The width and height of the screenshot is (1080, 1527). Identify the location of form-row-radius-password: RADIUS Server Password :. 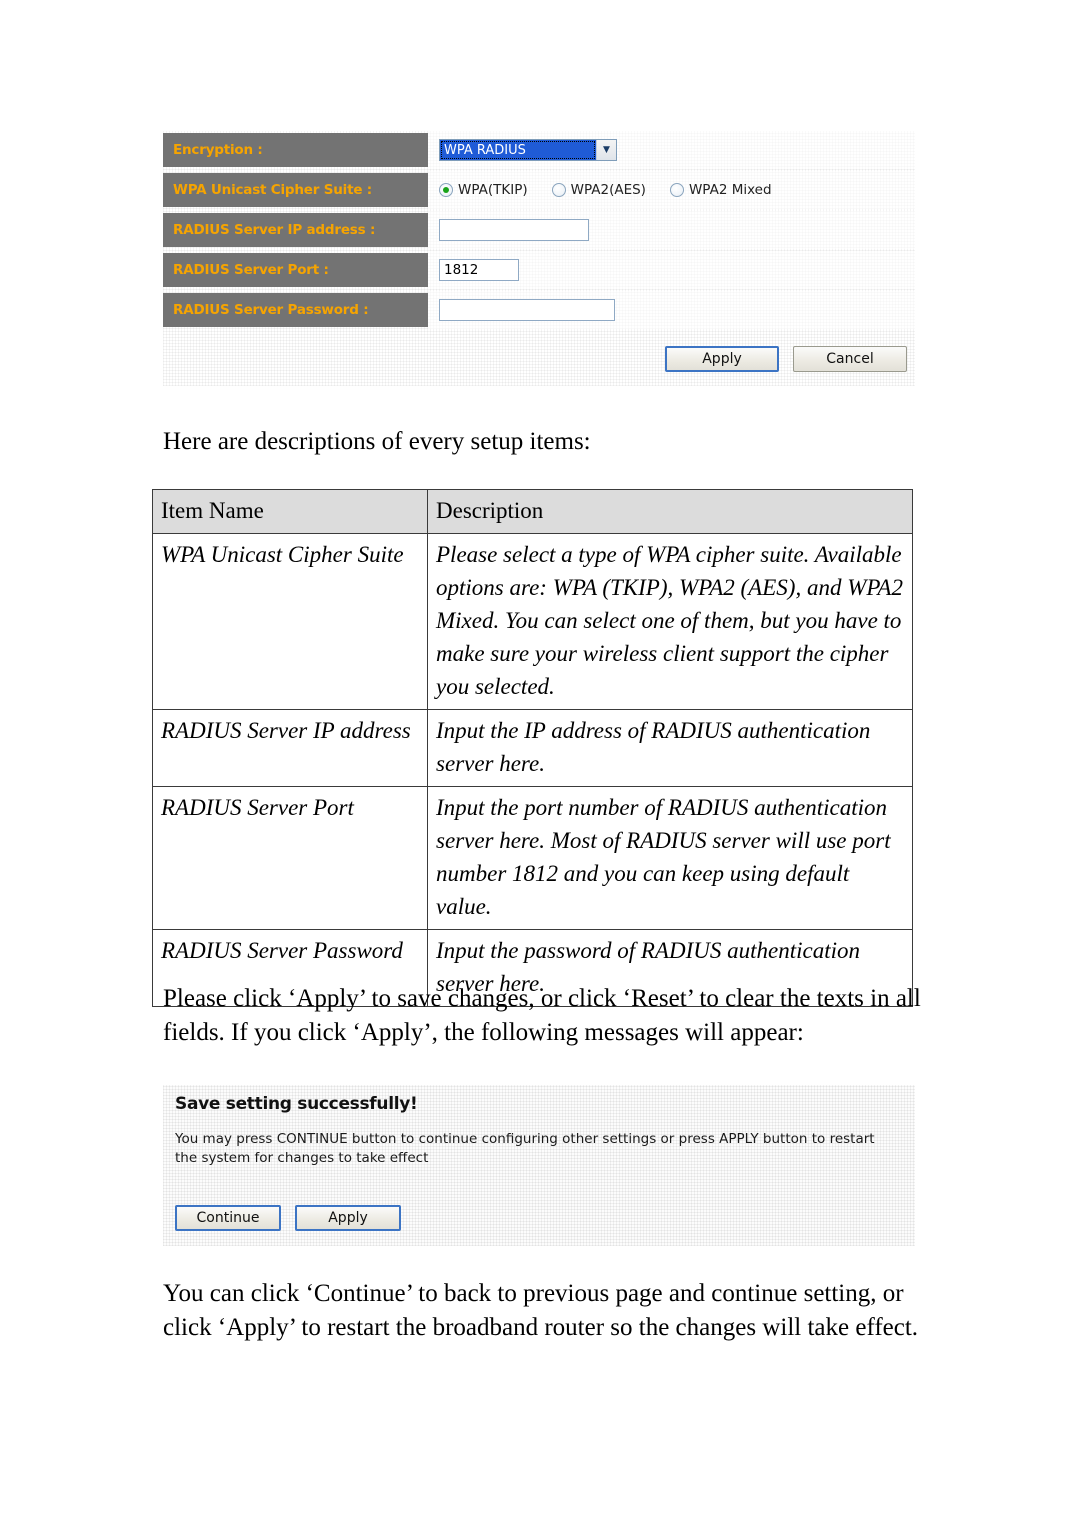
(539, 310).